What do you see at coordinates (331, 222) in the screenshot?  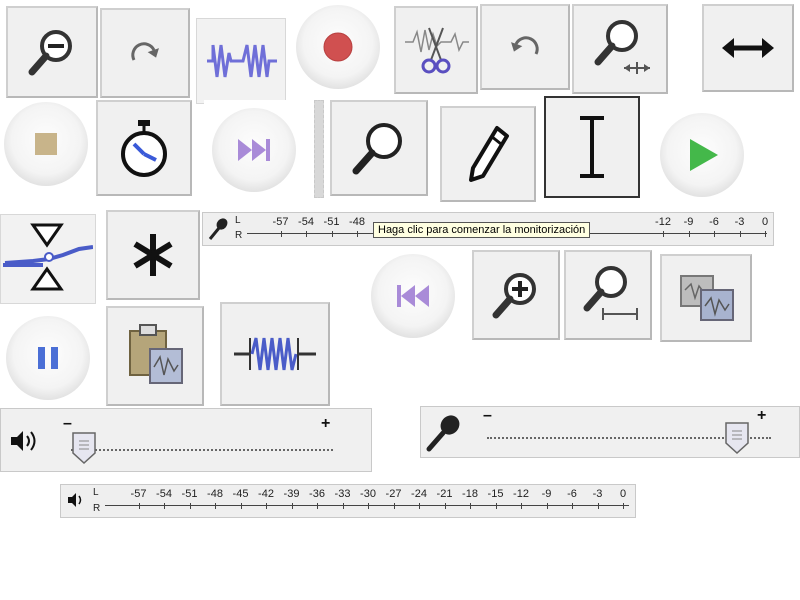 I see `meter-tick-label: -51` at bounding box center [331, 222].